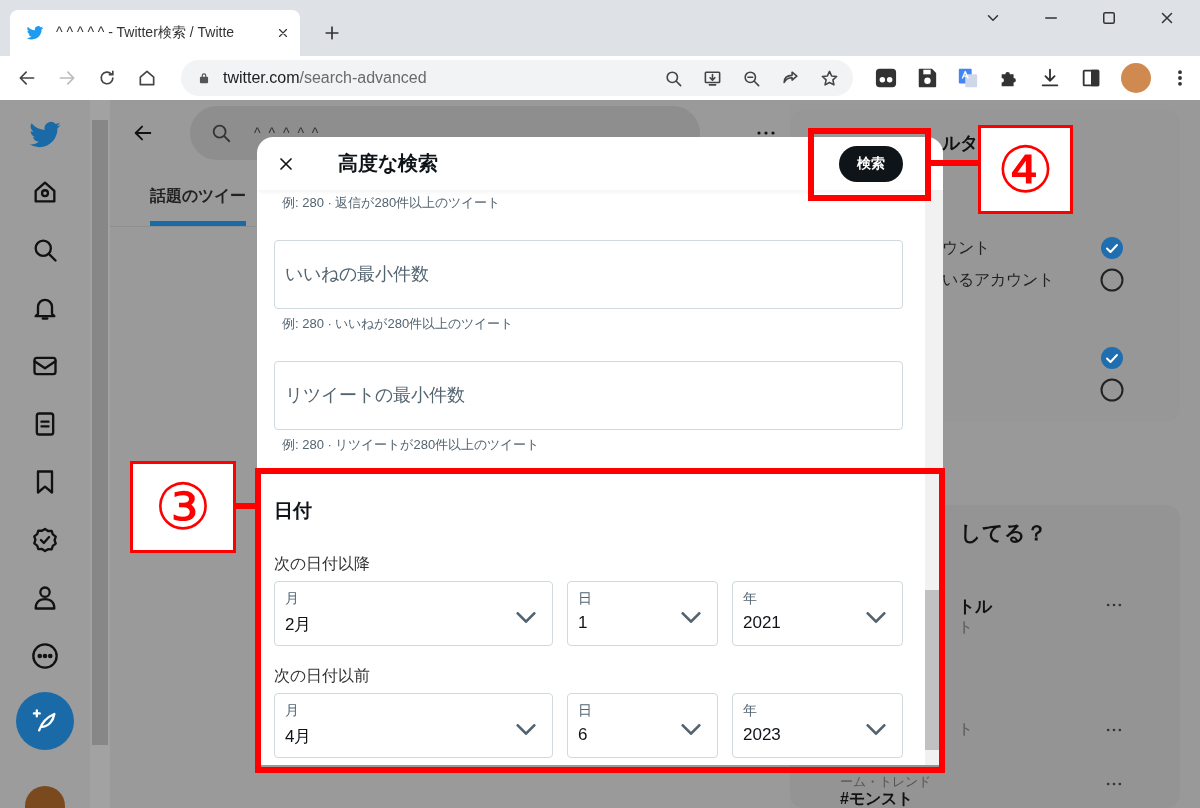 The width and height of the screenshot is (1200, 808). Describe the element at coordinates (588, 395) in the screenshot. I see `input-field: リツイートの最小件数` at that location.